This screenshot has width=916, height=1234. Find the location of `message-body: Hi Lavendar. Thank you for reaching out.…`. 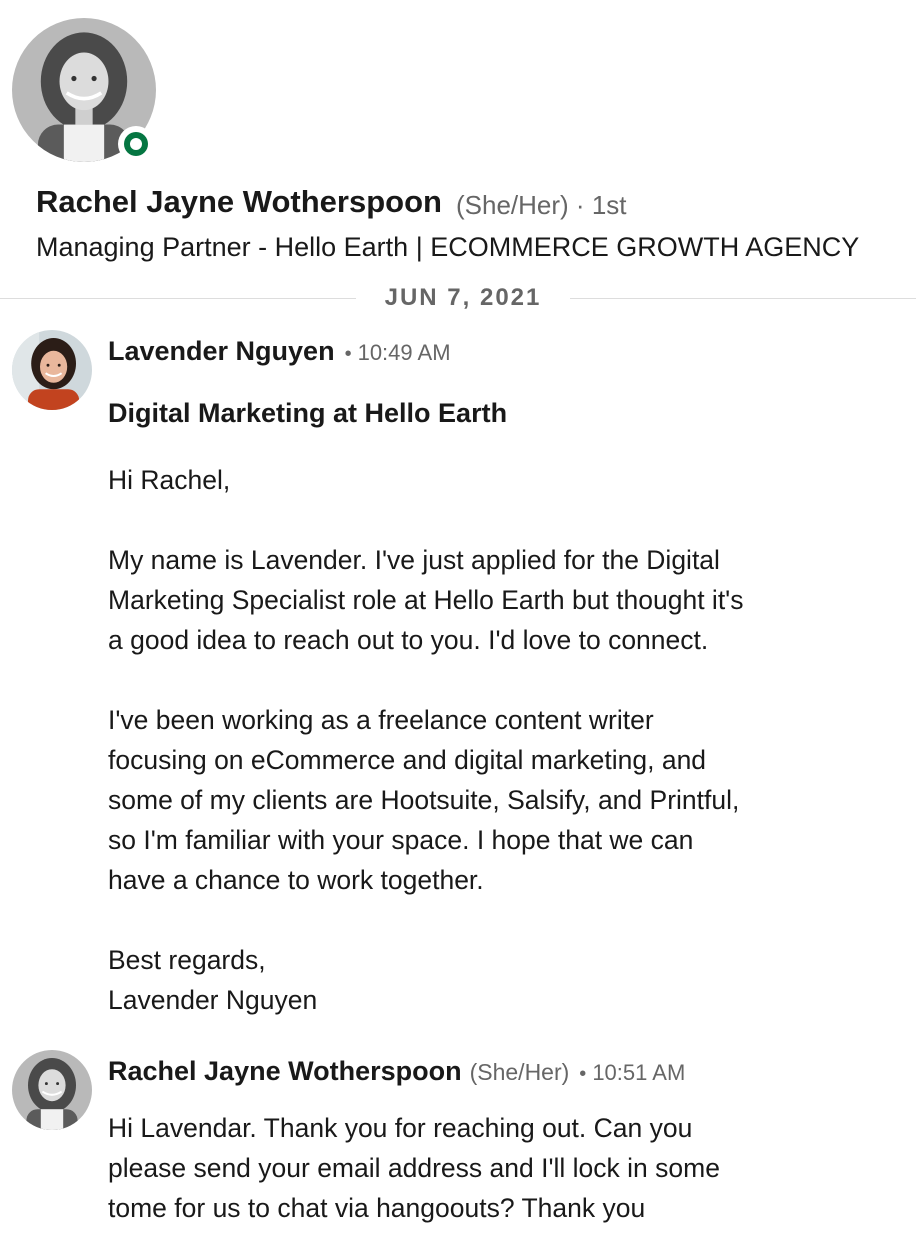

message-body: Hi Lavendar. Thank you for reaching out.… is located at coordinates (488, 1168).